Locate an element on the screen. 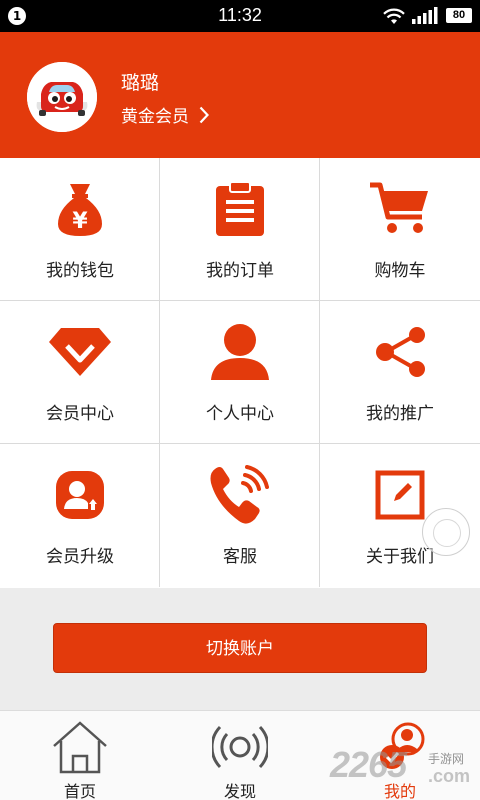 Image resolution: width=480 pixels, height=800 pixels. money-bag-icon: ¥ is located at coordinates (80, 210).